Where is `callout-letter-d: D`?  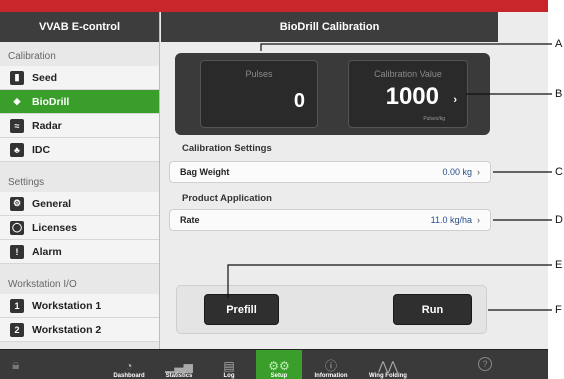
callout-letter-d: D is located at coordinates (559, 220).